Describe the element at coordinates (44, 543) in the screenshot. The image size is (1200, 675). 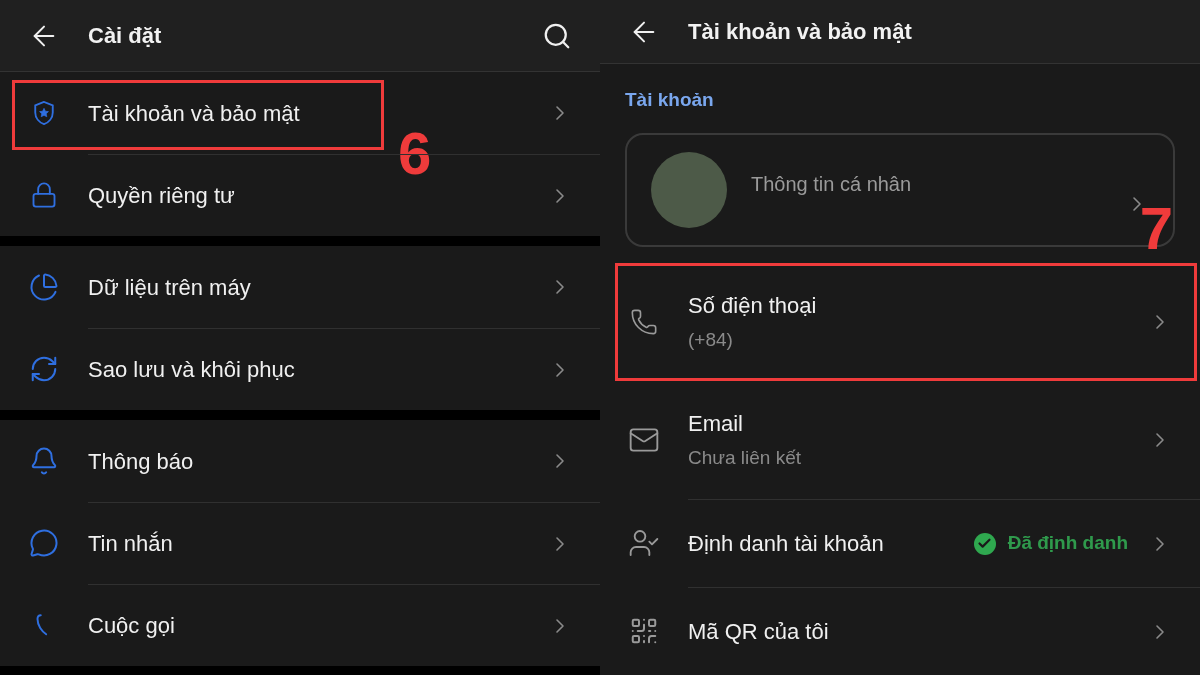
I see `chat-bubble-icon` at that location.